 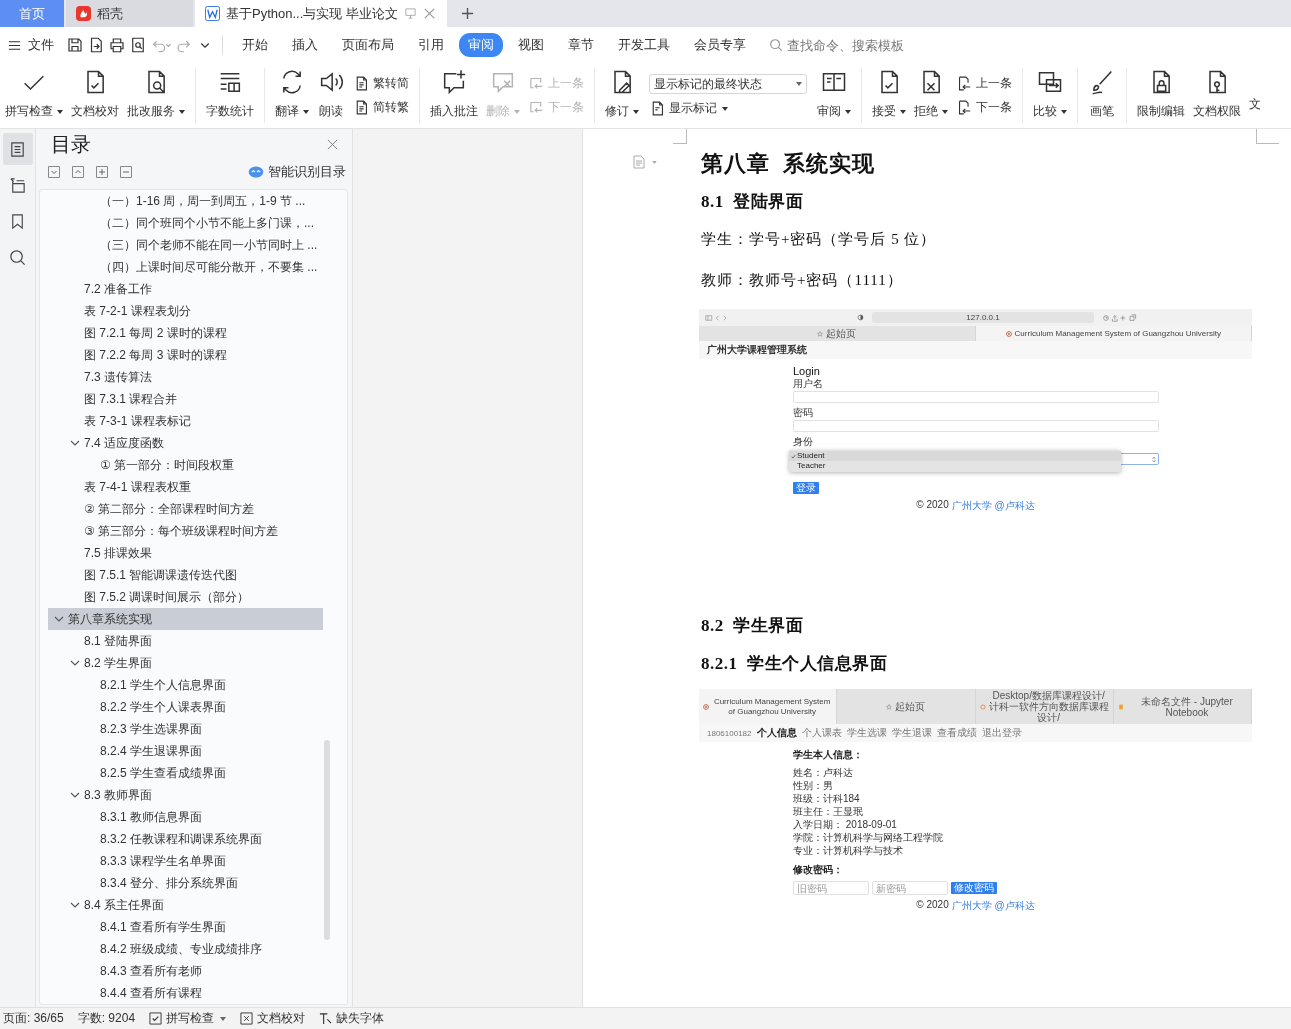 What do you see at coordinates (467, 13) in the screenshot?
I see `plus-icon` at bounding box center [467, 13].